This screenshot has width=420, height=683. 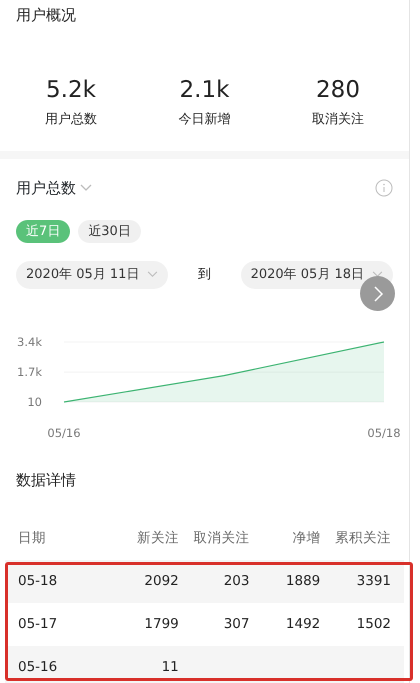 I want to click on range-tab: 近30日, so click(x=109, y=231).